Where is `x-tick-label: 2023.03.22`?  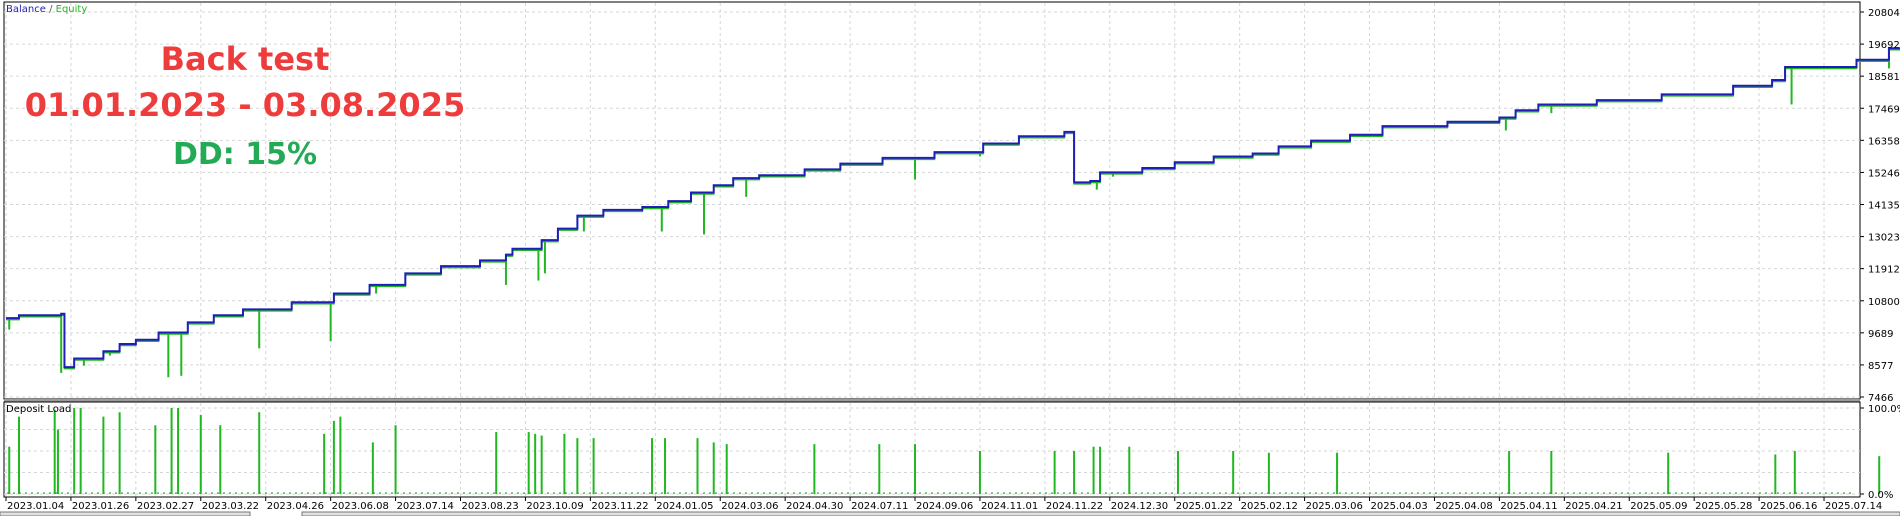 x-tick-label: 2023.03.22 is located at coordinates (230, 506).